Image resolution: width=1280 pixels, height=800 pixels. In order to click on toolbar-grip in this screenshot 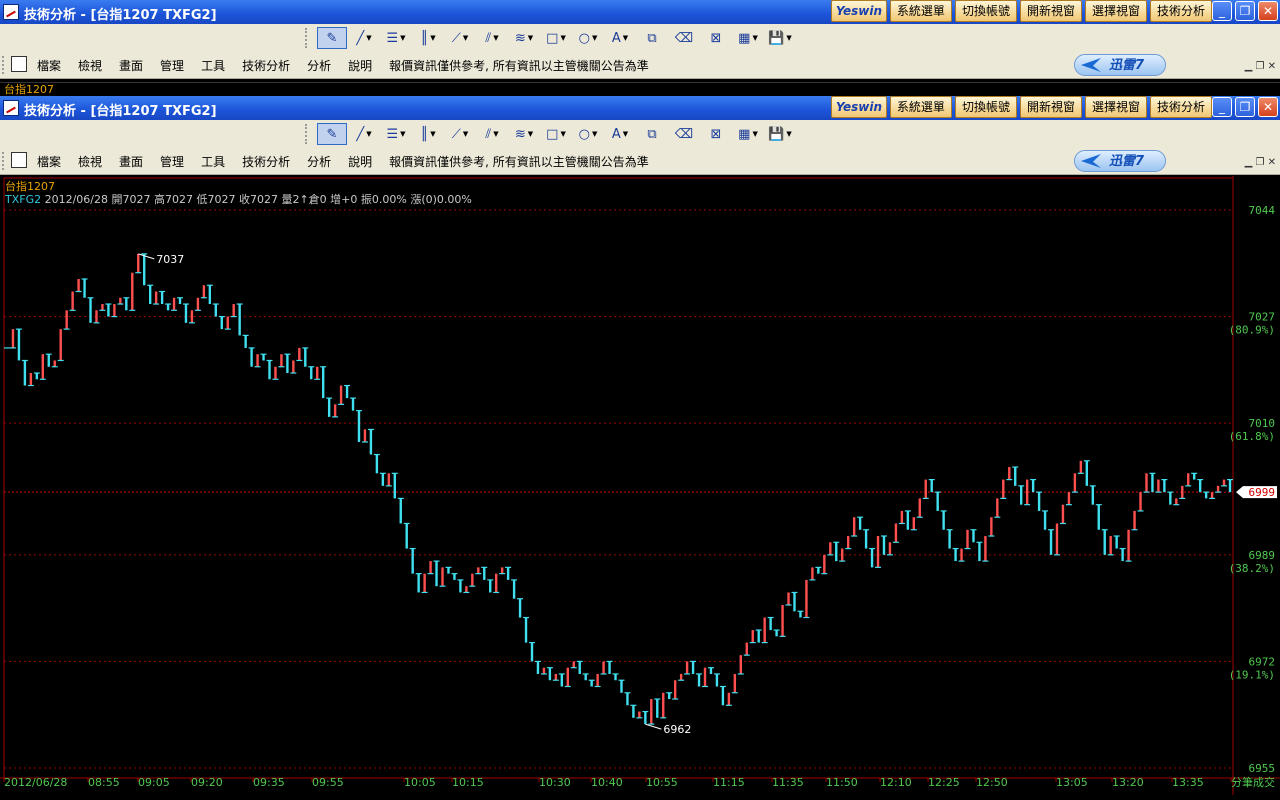, I will do `click(308, 38)`.